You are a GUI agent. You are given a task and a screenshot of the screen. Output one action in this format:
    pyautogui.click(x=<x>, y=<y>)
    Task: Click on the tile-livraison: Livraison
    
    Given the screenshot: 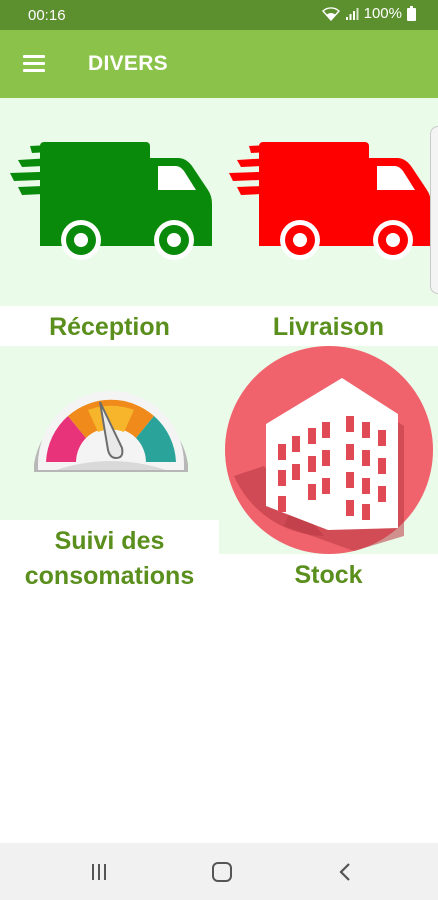 What is the action you would take?
    pyautogui.click(x=328, y=222)
    